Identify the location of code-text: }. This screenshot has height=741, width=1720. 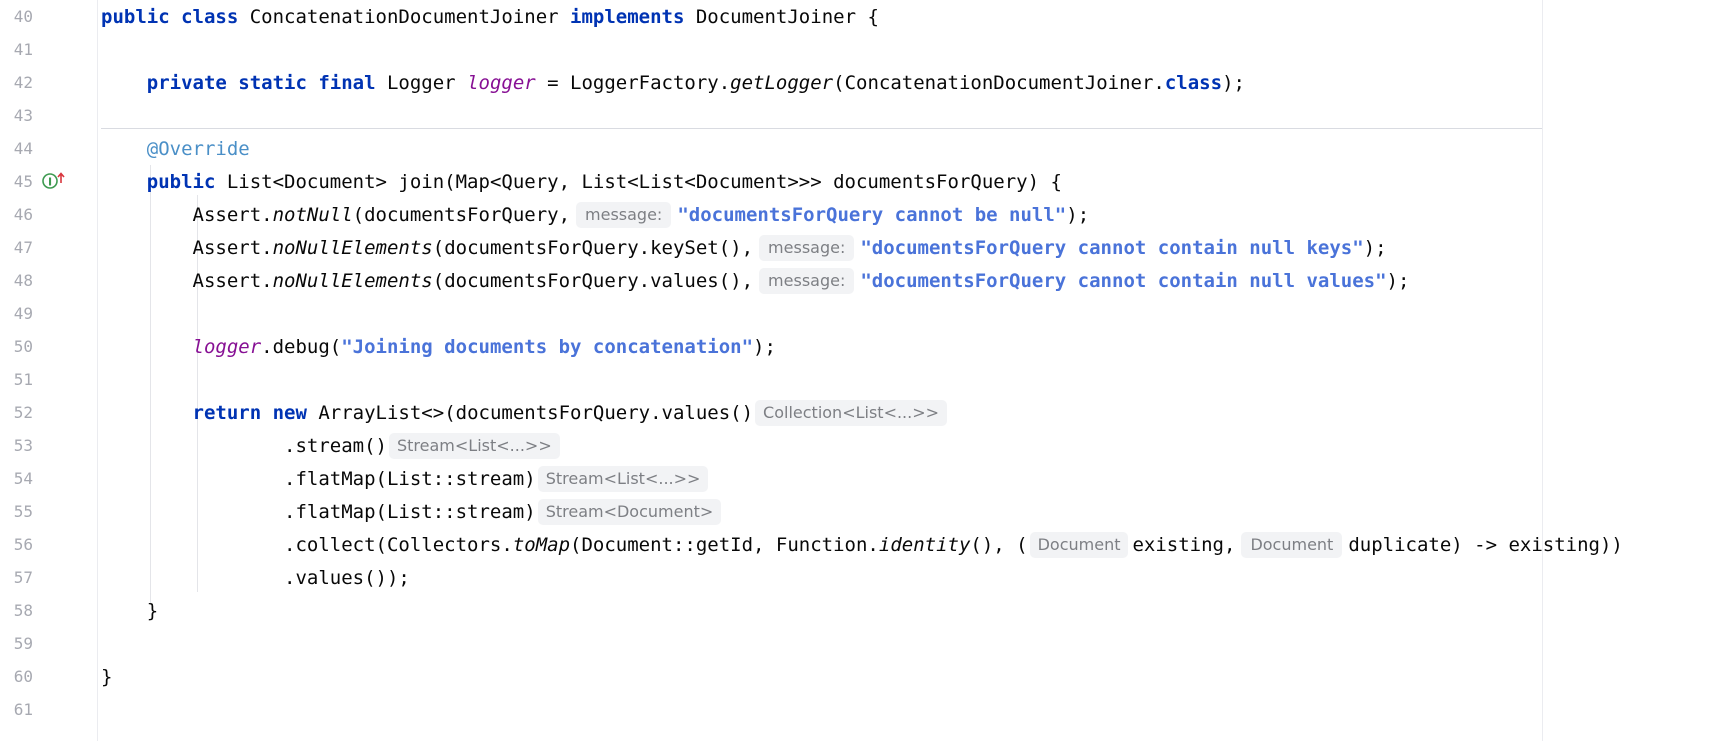
(106, 677).